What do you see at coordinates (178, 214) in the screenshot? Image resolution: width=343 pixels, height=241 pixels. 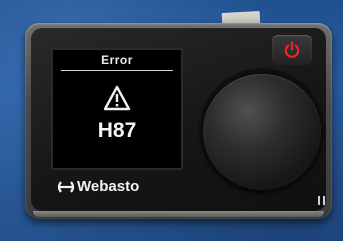 I see `device-bottom-edge` at bounding box center [178, 214].